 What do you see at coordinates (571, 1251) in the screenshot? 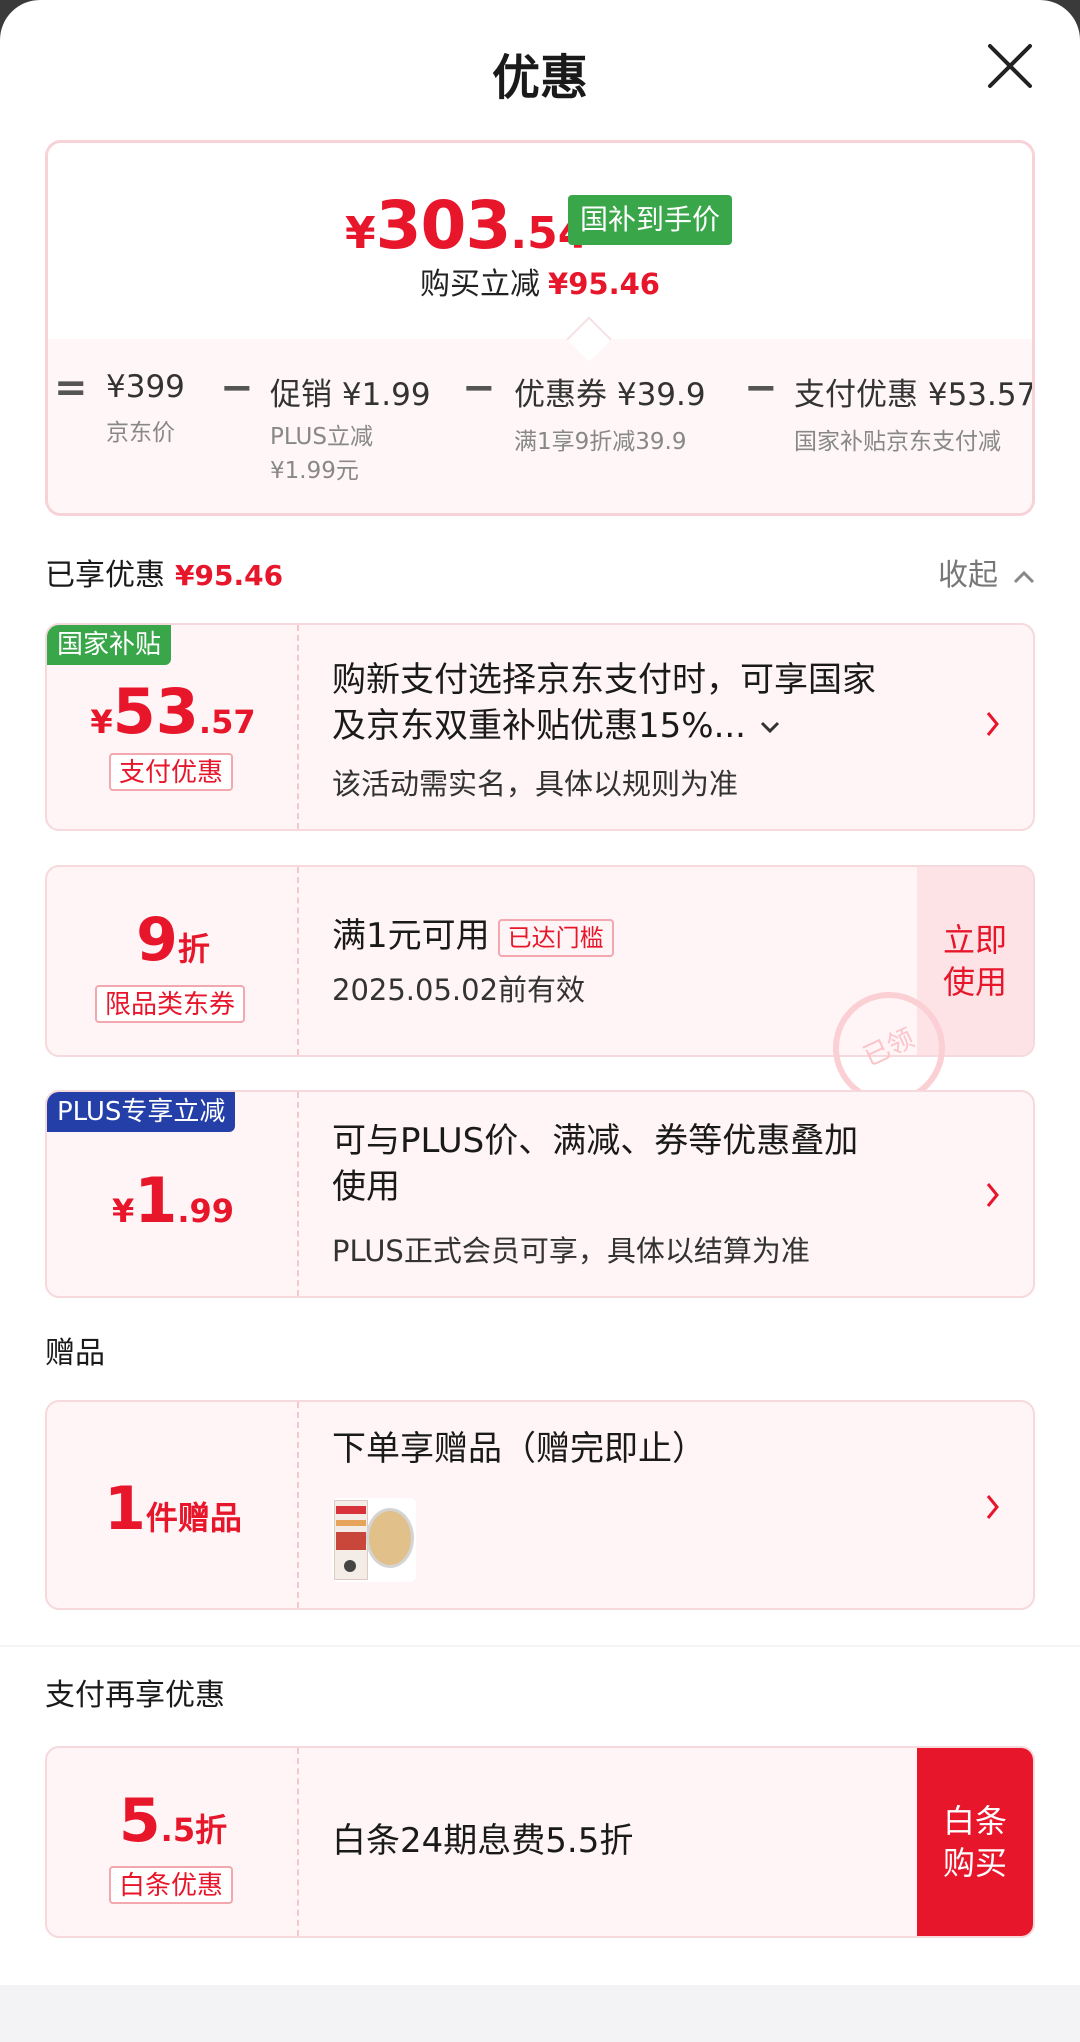
I see `plus-note: PLUS正式会员可享，具体以结算为准` at bounding box center [571, 1251].